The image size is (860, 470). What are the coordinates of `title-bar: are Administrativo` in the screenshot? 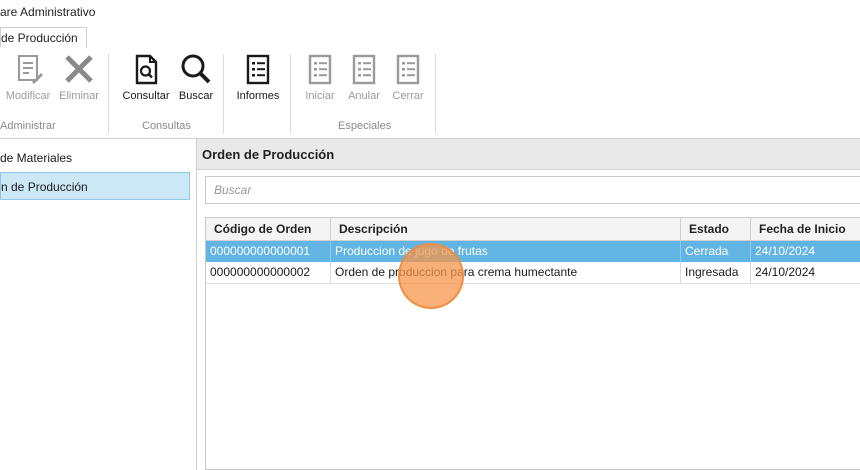 It's located at (430, 12).